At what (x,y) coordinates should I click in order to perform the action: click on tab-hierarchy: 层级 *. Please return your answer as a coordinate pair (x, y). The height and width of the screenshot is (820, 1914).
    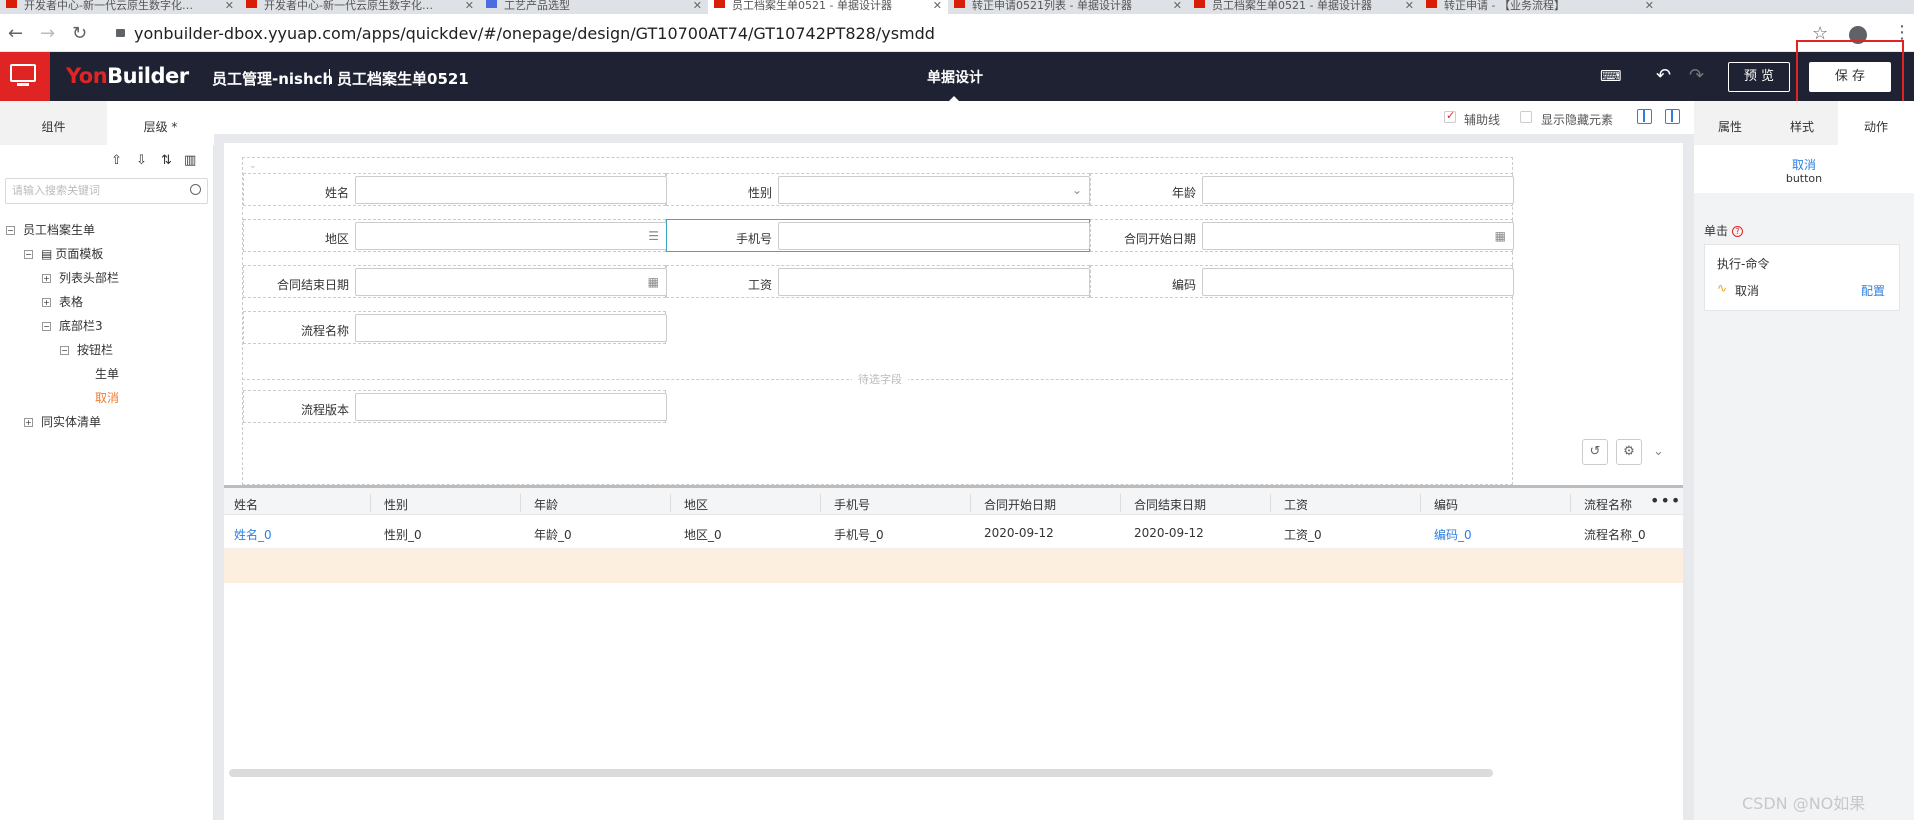
    Looking at the image, I should click on (160, 123).